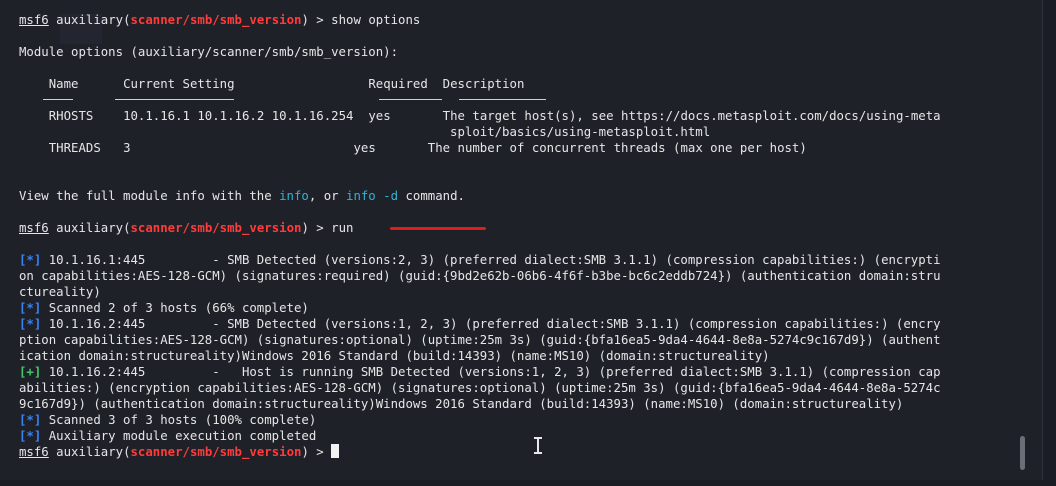 The width and height of the screenshot is (1056, 486). Describe the element at coordinates (179, 420) in the screenshot. I see `output-text: Scanned 3 of 3 hosts (100% complete)` at that location.